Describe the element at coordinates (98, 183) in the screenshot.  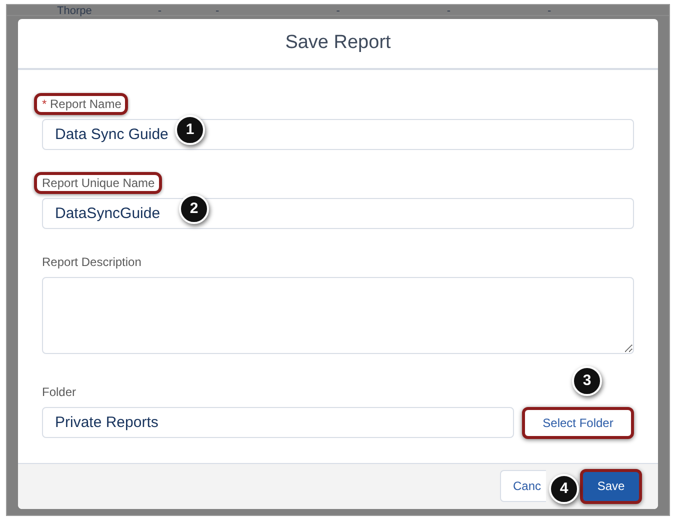
I see `field-label: Report Unique Name` at that location.